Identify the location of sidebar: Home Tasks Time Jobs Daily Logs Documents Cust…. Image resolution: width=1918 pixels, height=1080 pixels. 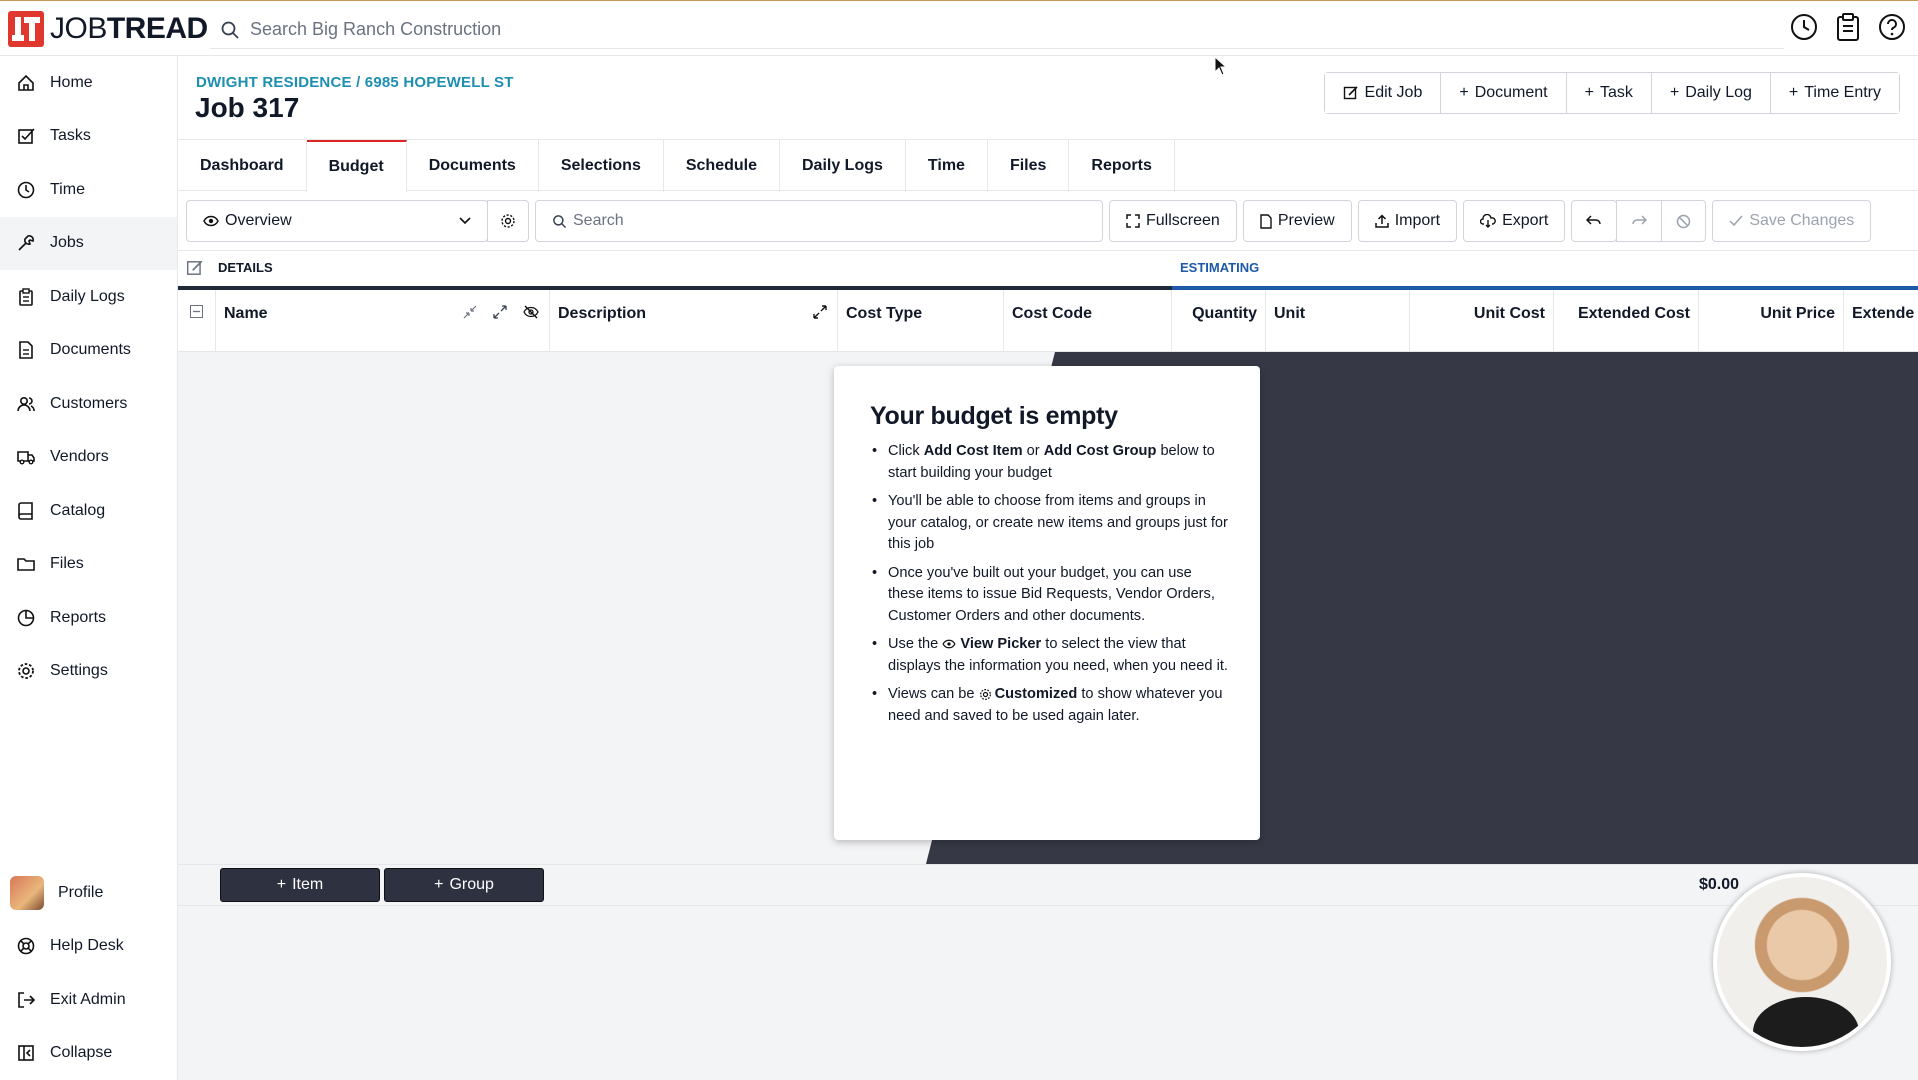
(89, 568).